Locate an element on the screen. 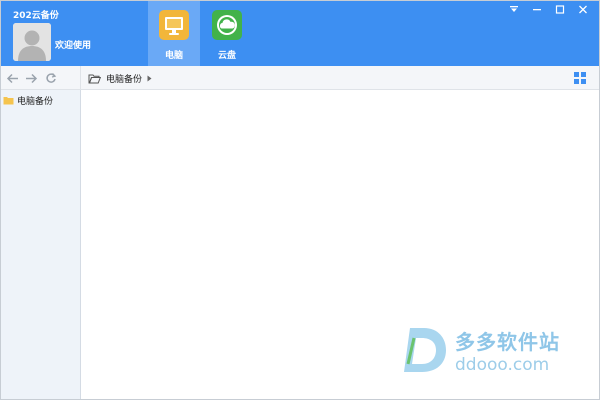  grid-view-button is located at coordinates (580, 78).